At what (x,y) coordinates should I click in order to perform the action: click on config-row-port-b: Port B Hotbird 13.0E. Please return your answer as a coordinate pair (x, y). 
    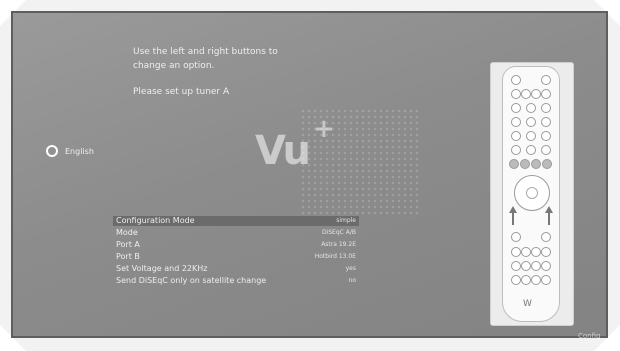
    Looking at the image, I should click on (236, 257).